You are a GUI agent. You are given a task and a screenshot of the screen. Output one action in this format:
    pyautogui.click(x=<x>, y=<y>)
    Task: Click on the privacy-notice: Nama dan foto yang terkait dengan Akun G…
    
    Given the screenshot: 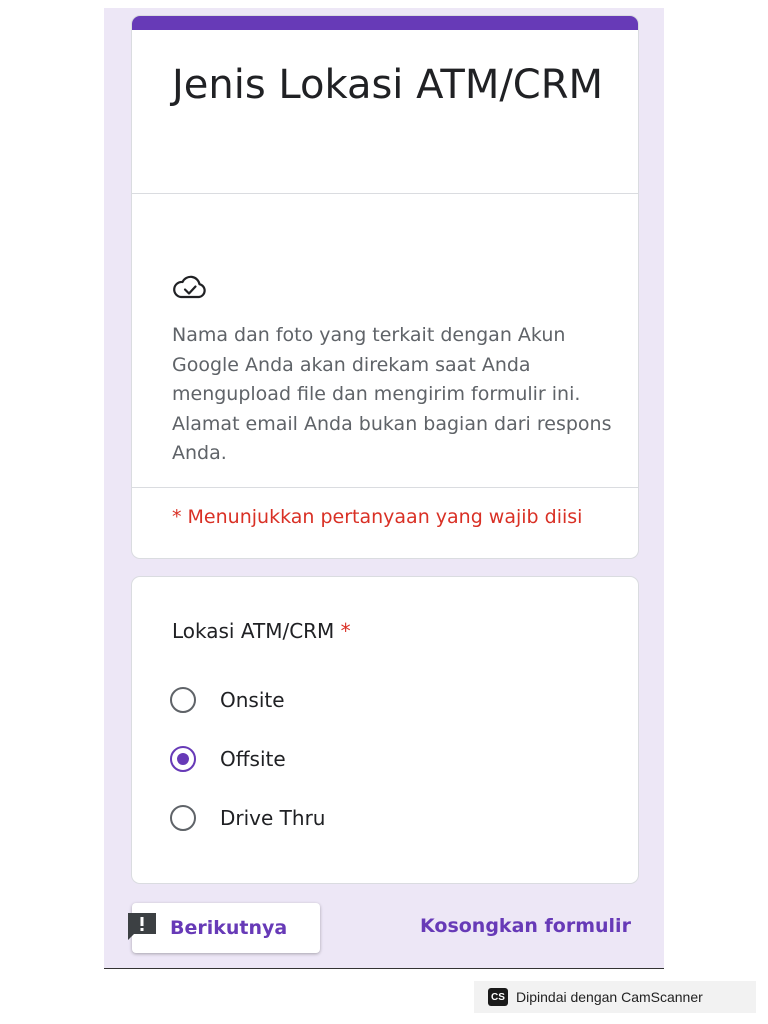 What is the action you would take?
    pyautogui.click(x=392, y=394)
    